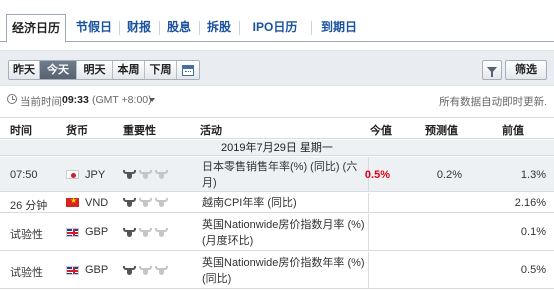 The height and width of the screenshot is (291, 554). I want to click on auto-update-note: 所有数据自动即时更新., so click(493, 102).